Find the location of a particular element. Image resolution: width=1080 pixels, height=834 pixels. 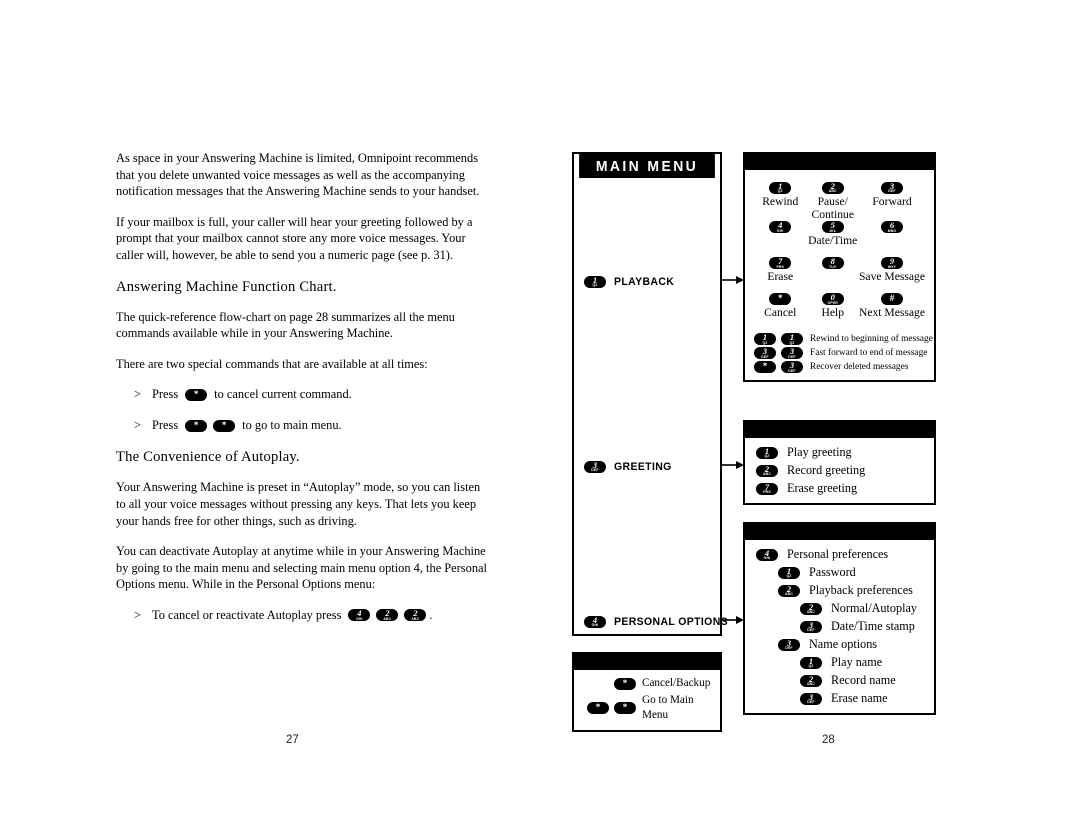

bullet-go-main-menu: > Press * * to go to main menu. is located at coordinates (302, 425).